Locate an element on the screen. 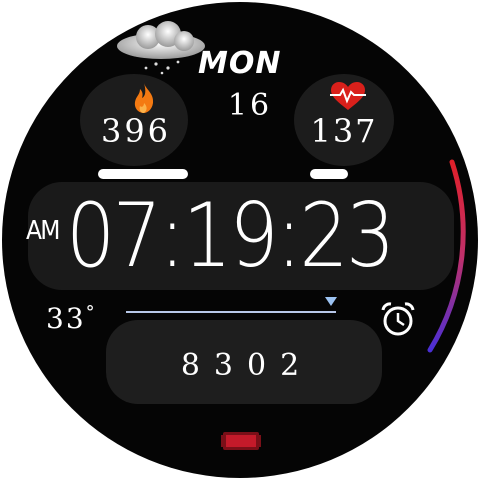 Image resolution: width=480 pixels, height=484 pixels. day-of-week: MON is located at coordinates (240, 63).